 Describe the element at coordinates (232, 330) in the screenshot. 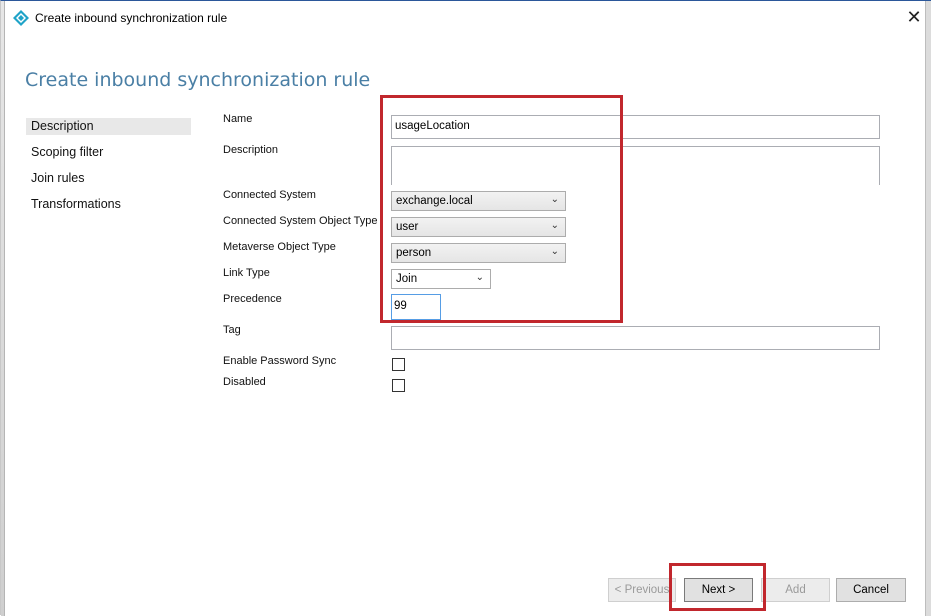

I see `tag-label: Tag` at that location.